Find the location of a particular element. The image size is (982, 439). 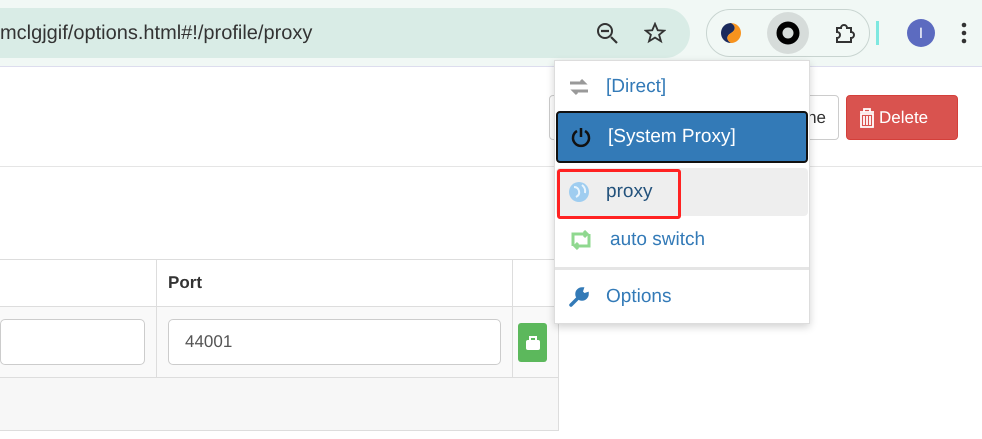

zoom-icon is located at coordinates (607, 33).